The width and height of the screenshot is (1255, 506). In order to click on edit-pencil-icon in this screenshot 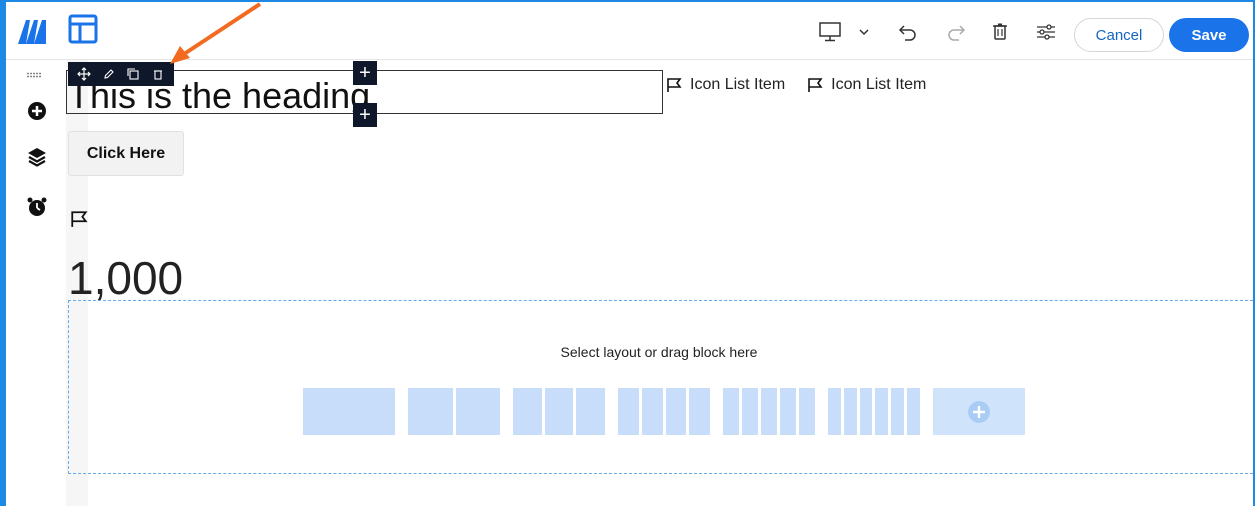, I will do `click(109, 74)`.